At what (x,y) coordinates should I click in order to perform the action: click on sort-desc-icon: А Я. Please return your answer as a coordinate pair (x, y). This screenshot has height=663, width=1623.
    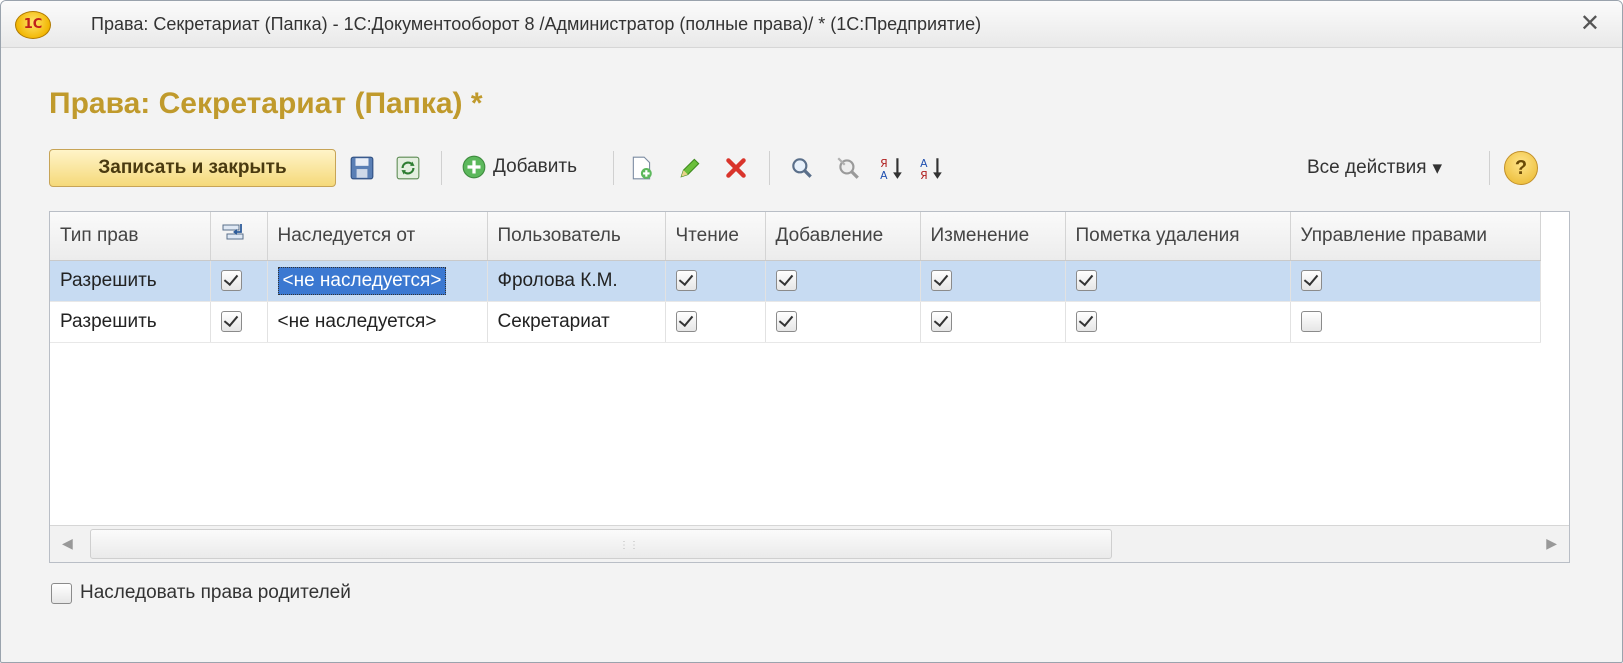
    Looking at the image, I should click on (932, 168).